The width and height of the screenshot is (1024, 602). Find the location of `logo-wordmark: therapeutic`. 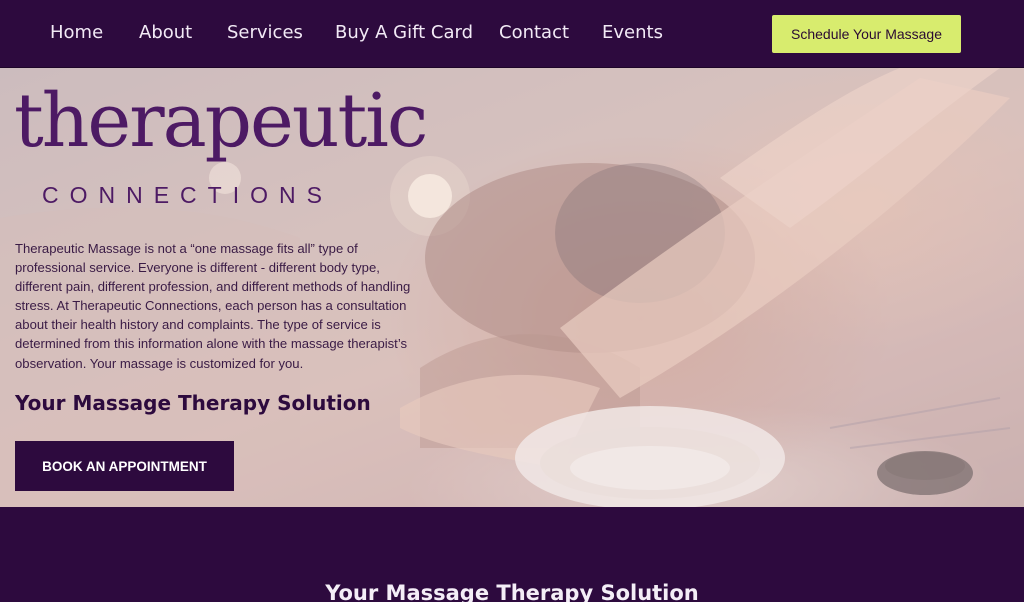

logo-wordmark: therapeutic is located at coordinates (221, 121).